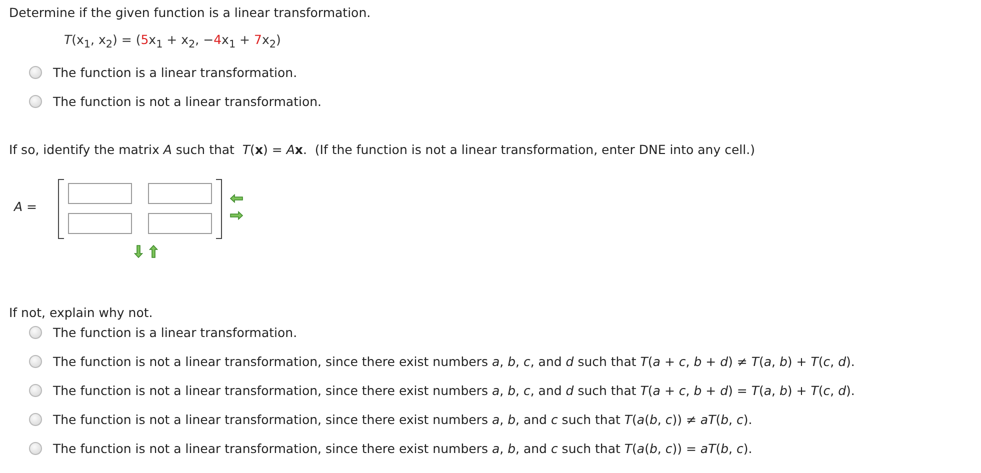 The height and width of the screenshot is (473, 981). What do you see at coordinates (187, 101) in the screenshot?
I see `choice-label: The function is not a linear transformation.` at bounding box center [187, 101].